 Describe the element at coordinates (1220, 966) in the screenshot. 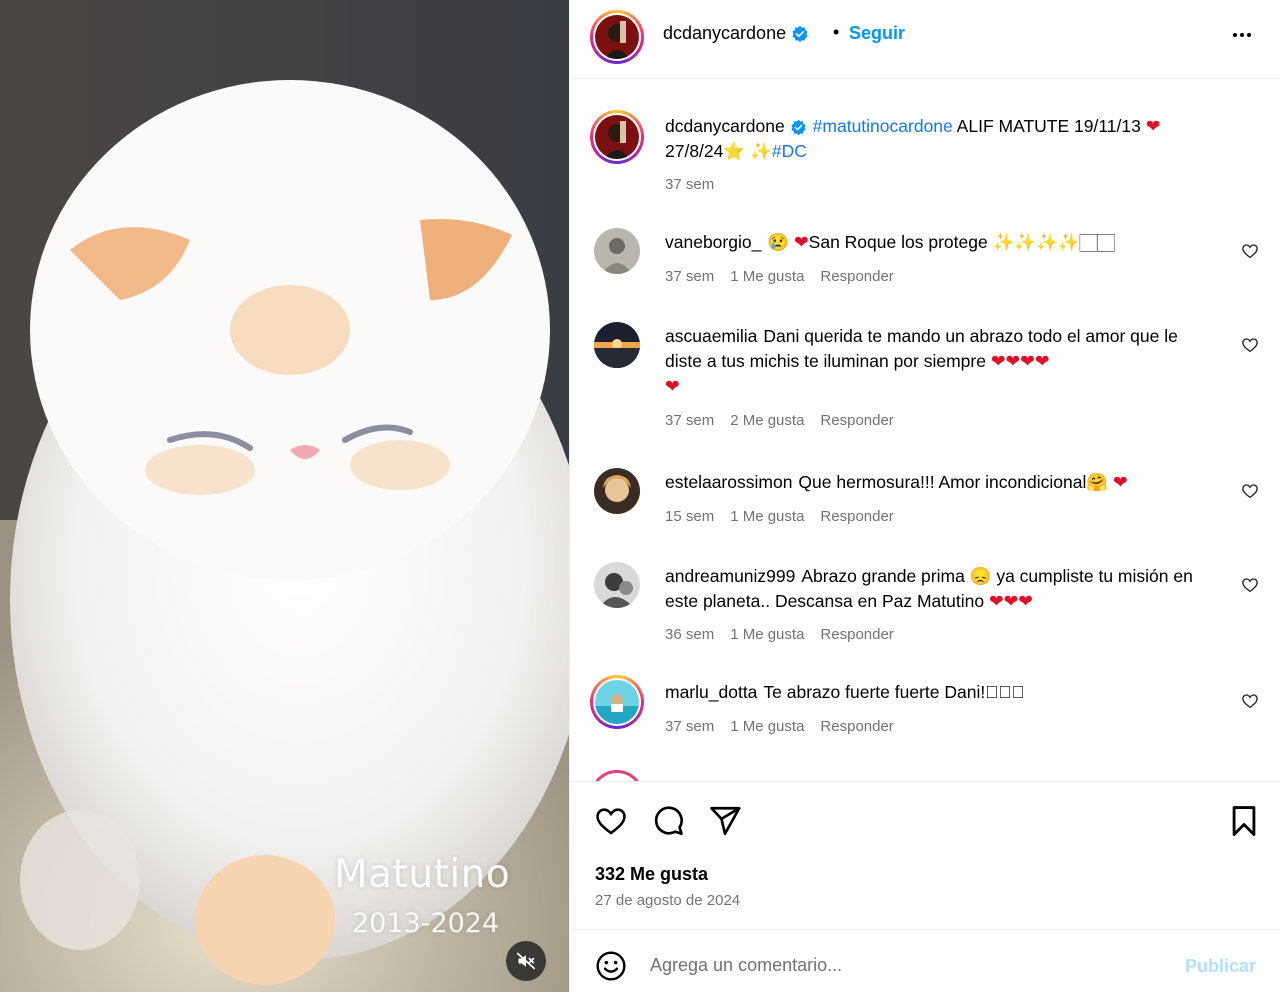

I see `publish-button: Publicar` at that location.